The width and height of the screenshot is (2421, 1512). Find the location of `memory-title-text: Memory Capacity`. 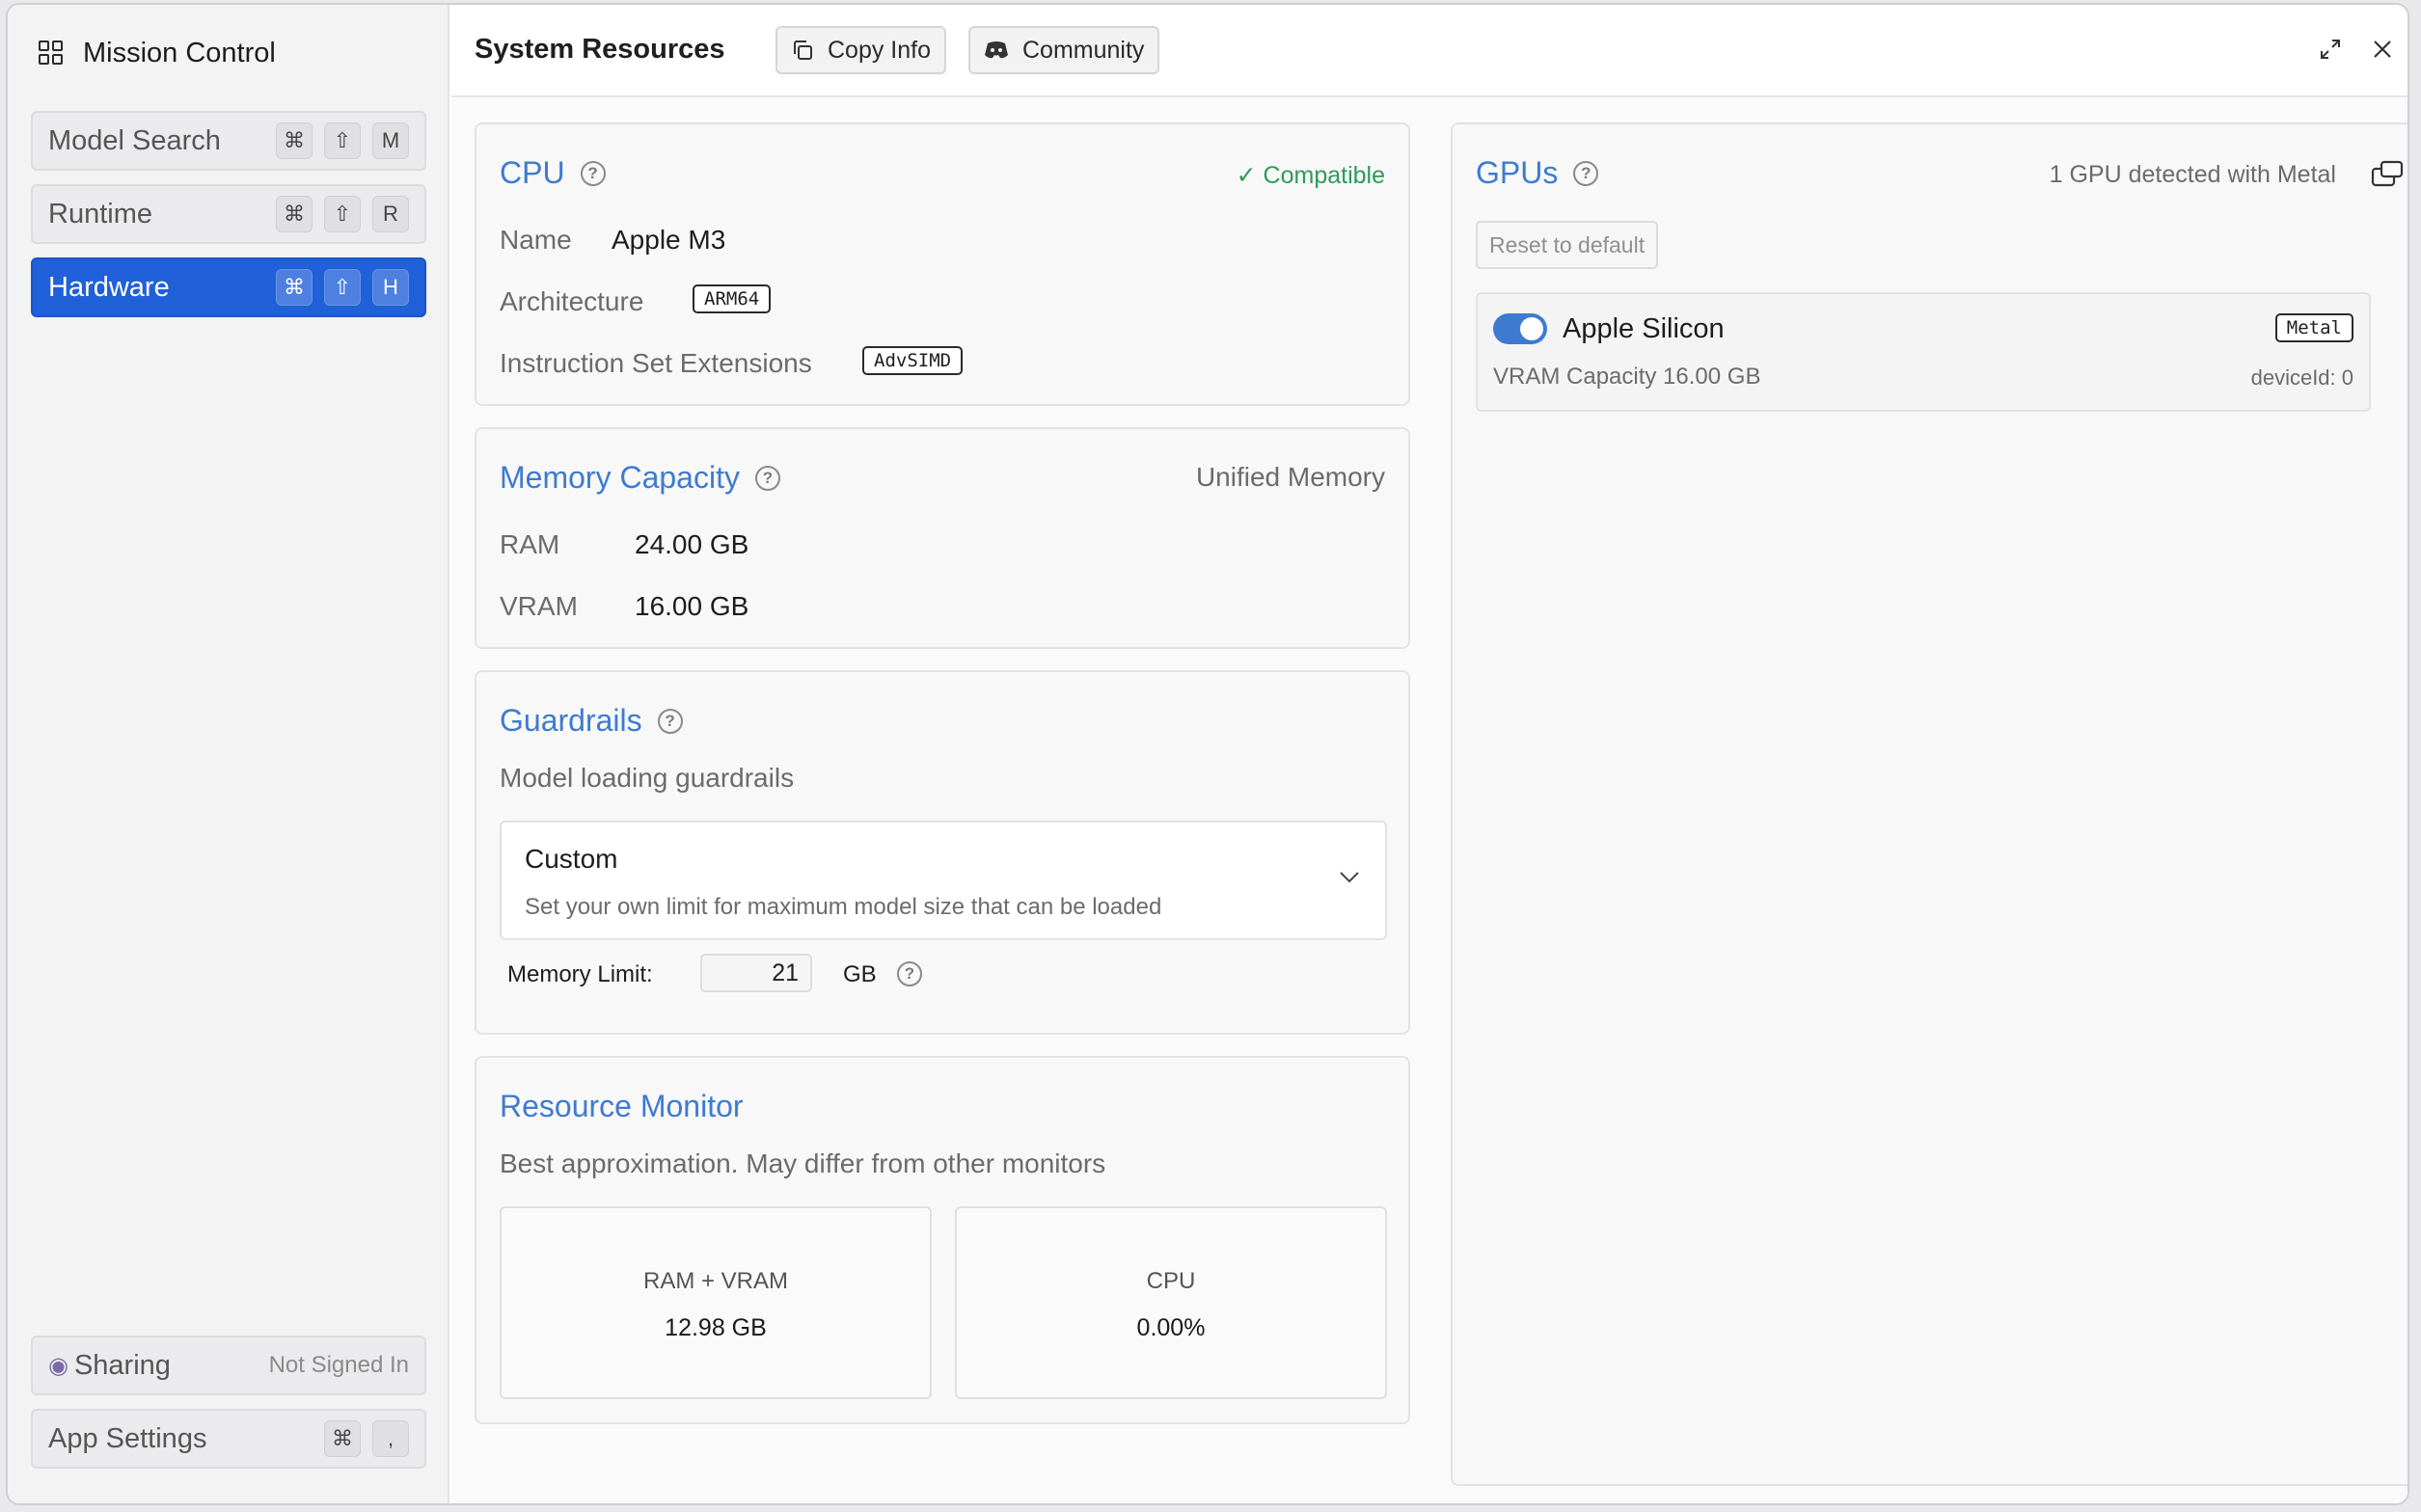

memory-title-text: Memory Capacity is located at coordinates (620, 477).